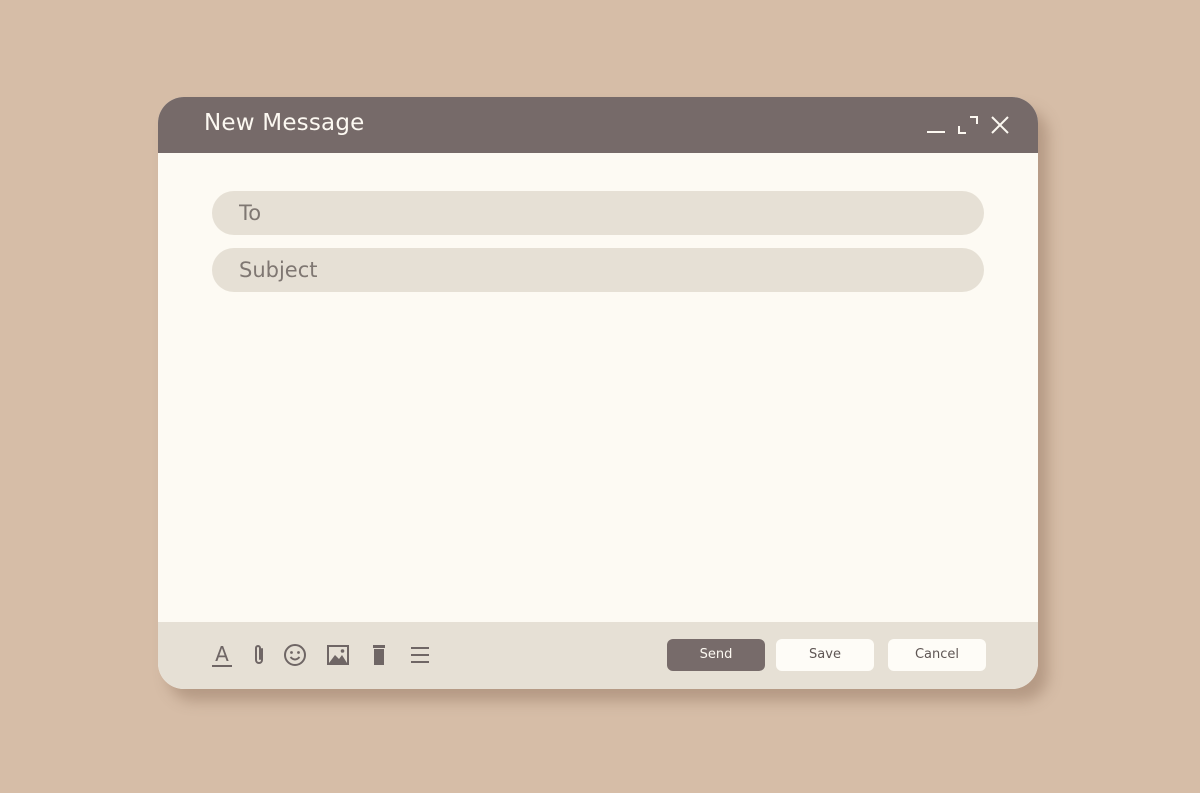  I want to click on attachment-icon, so click(259, 655).